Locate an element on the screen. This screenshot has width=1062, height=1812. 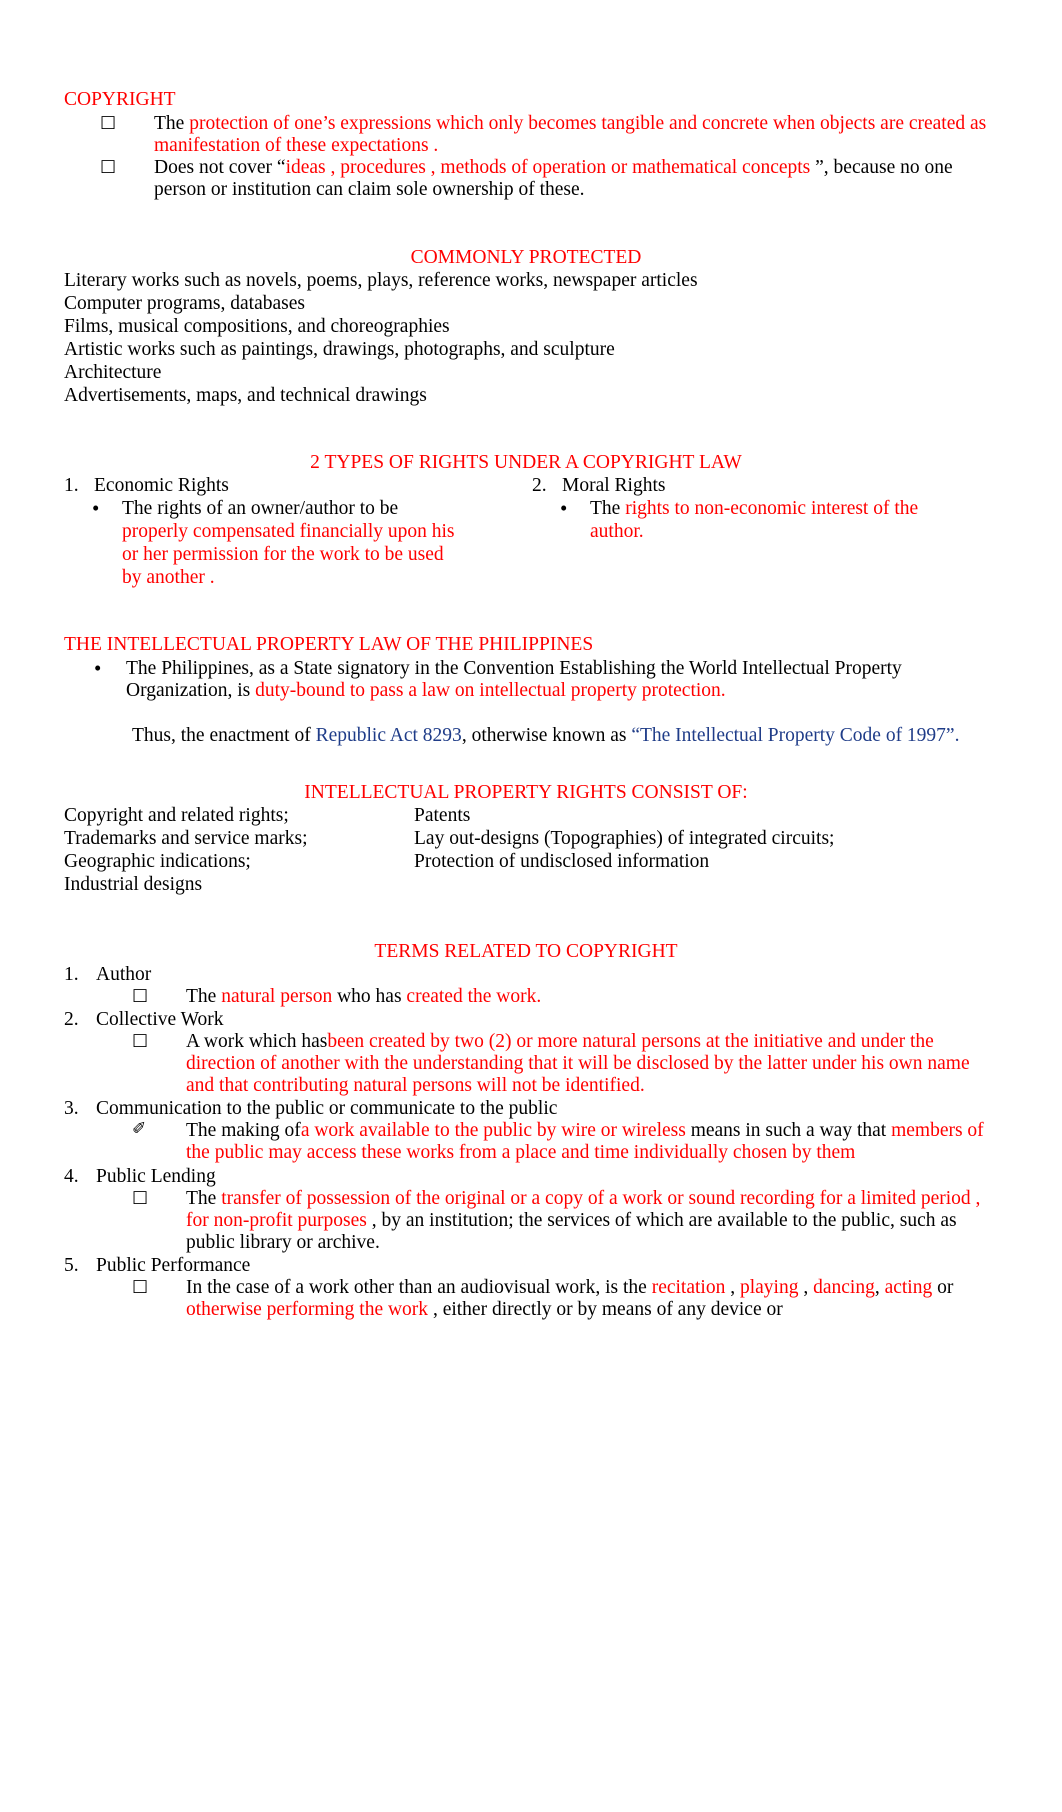
text-run: Republic Act 8293 is located at coordinates (388, 735).